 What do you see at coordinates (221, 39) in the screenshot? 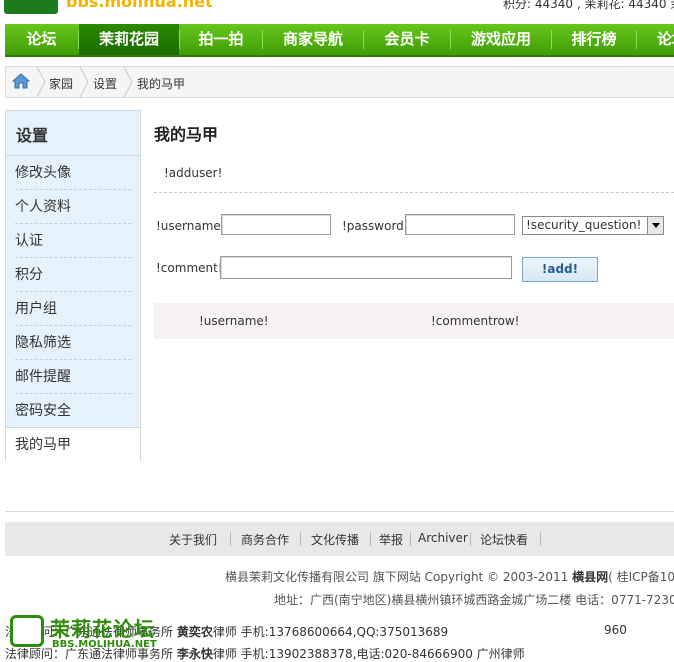
I see `nav-item-snap: 拍一拍` at bounding box center [221, 39].